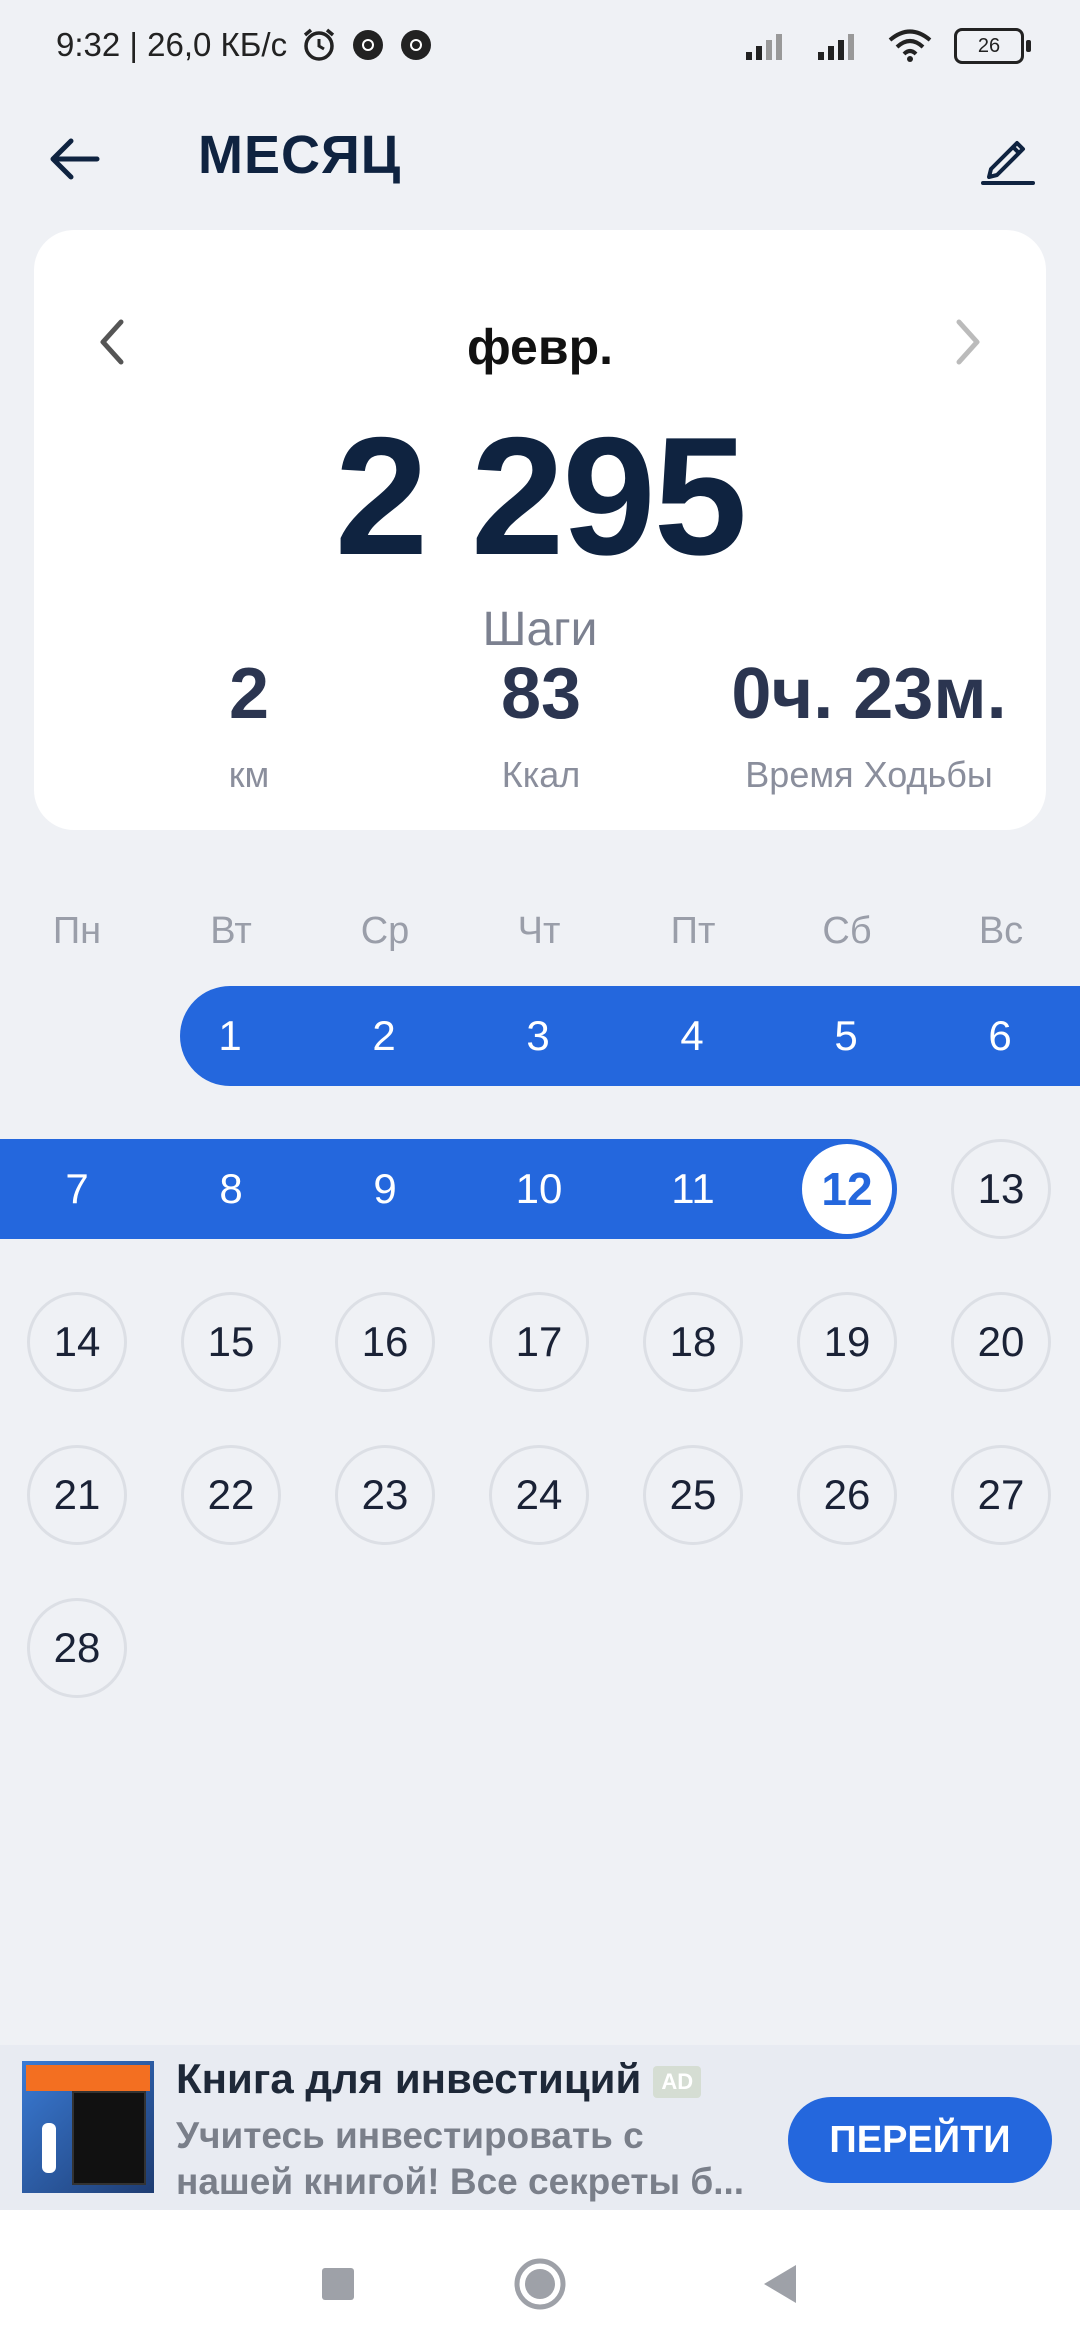  What do you see at coordinates (385, 1495) in the screenshot?
I see `calendar-day: 23` at bounding box center [385, 1495].